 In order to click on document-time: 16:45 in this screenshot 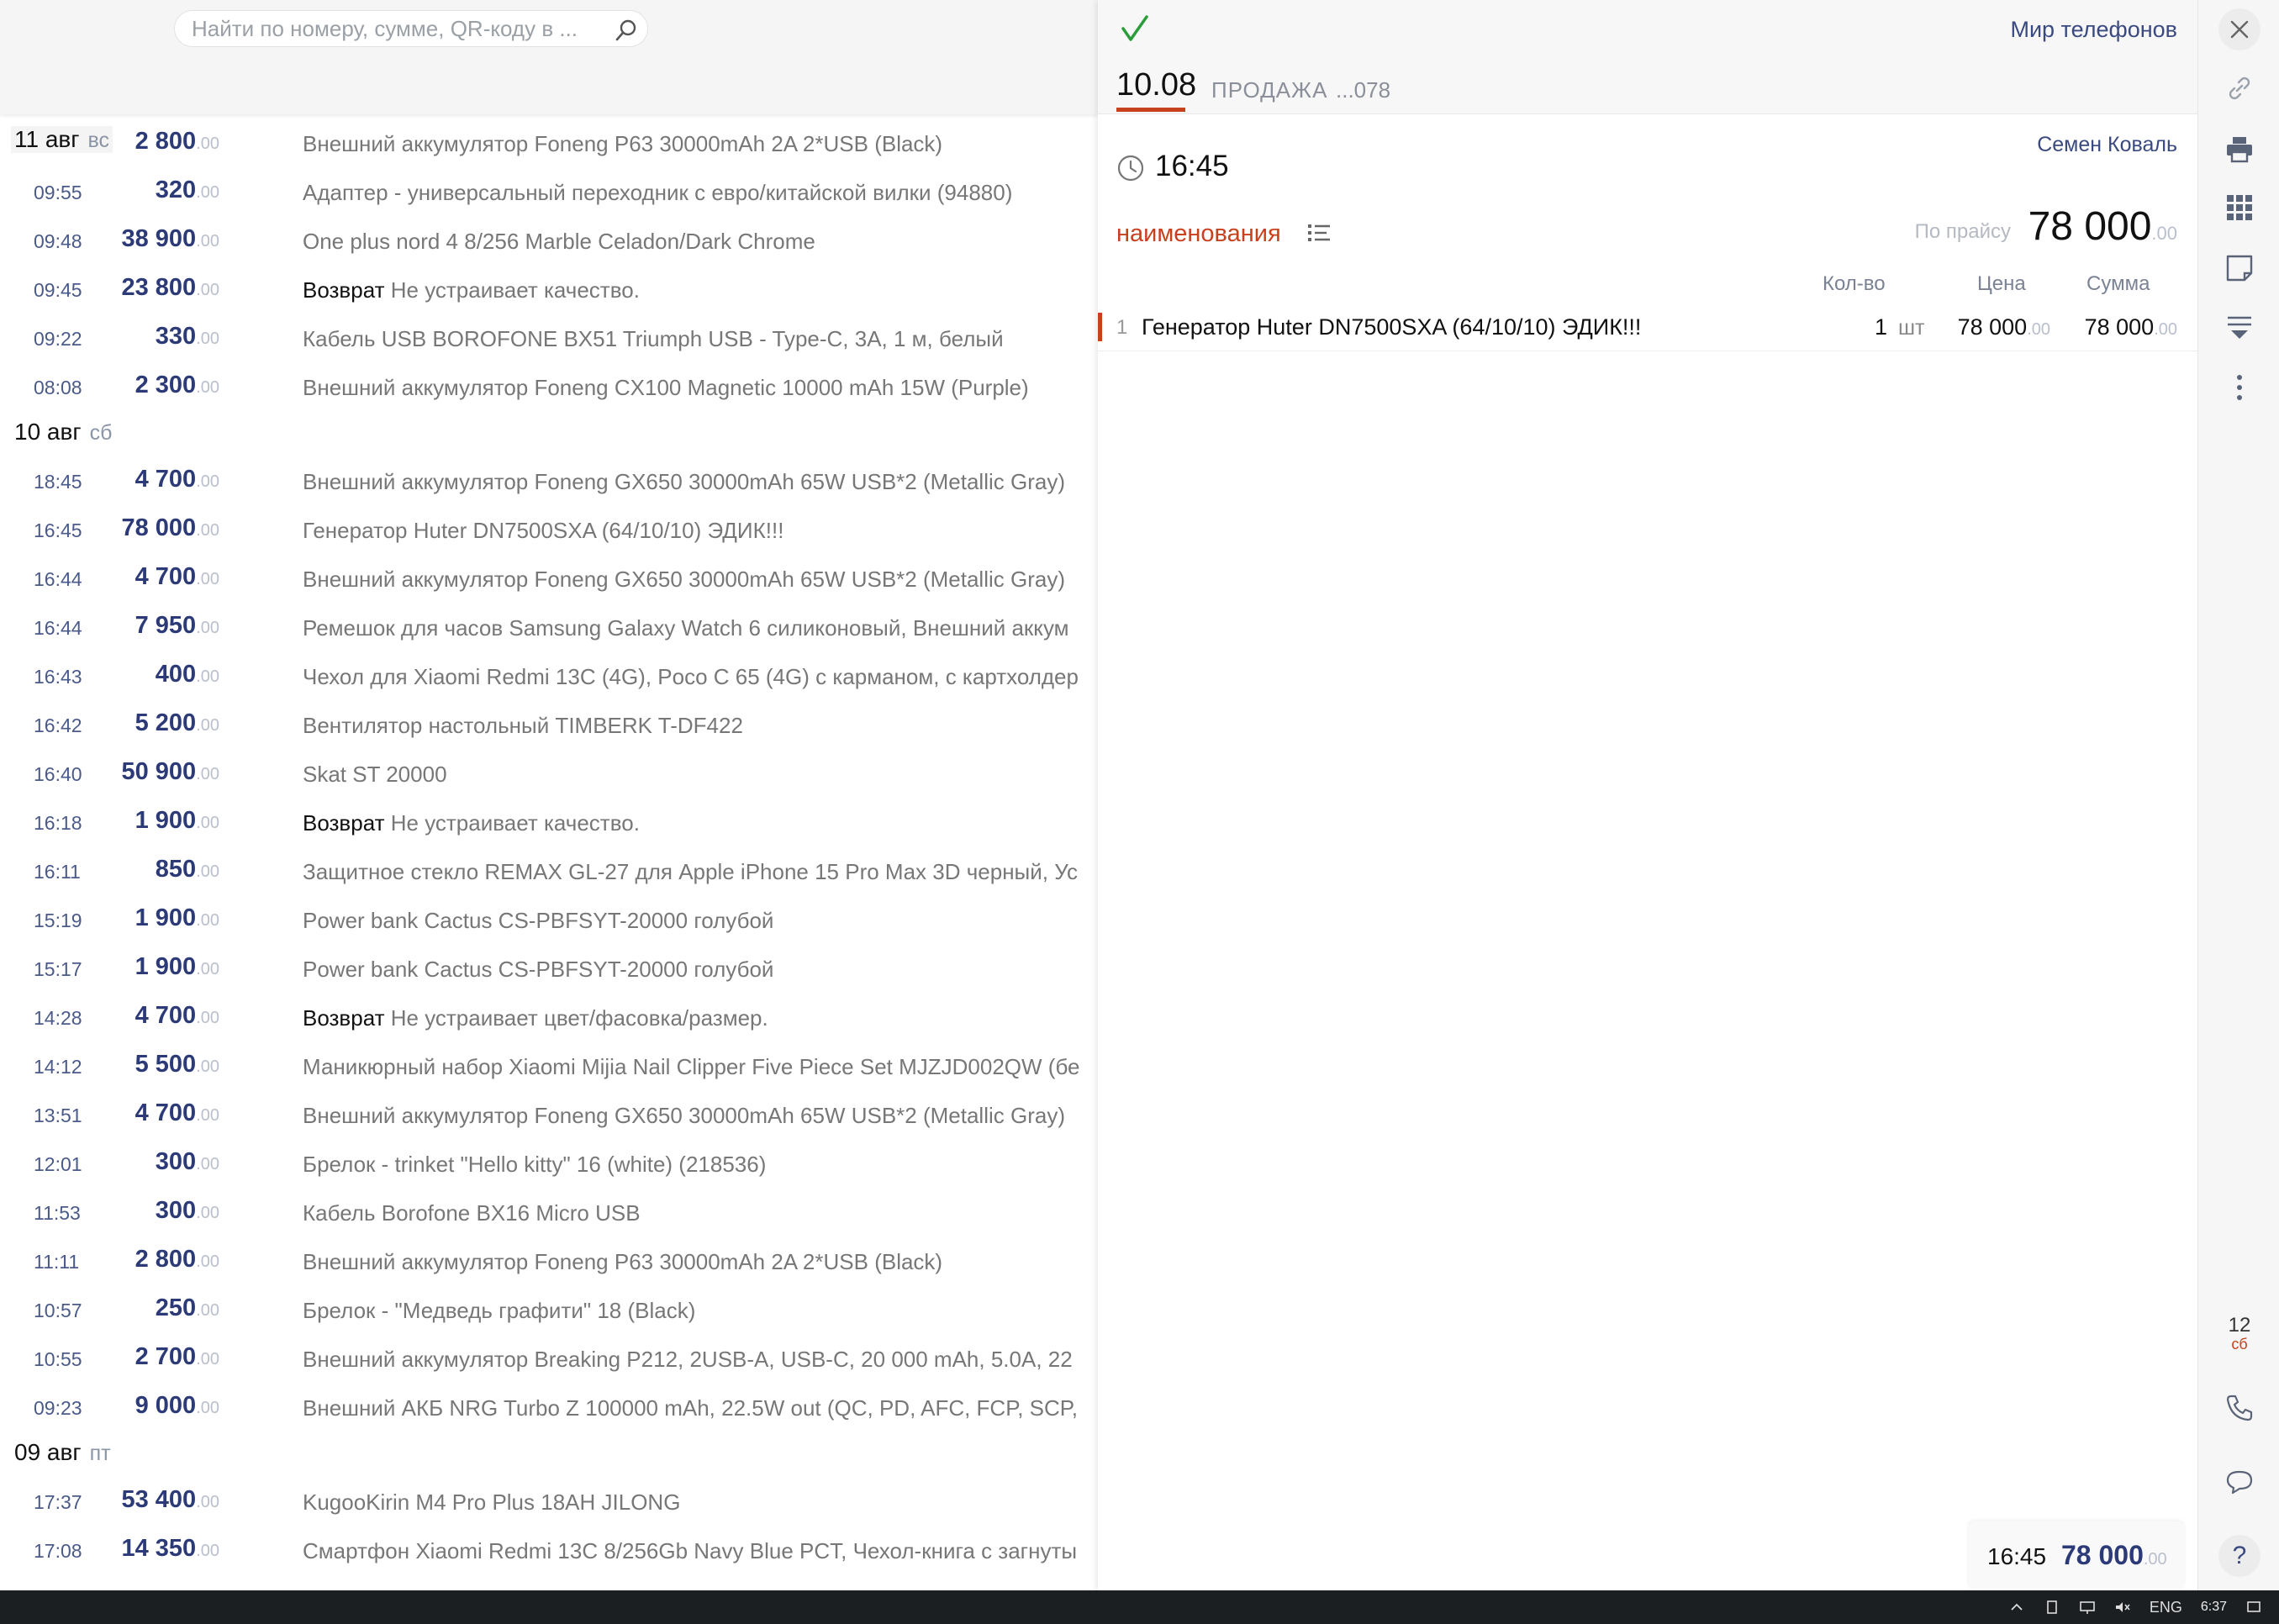, I will do `click(1192, 166)`.